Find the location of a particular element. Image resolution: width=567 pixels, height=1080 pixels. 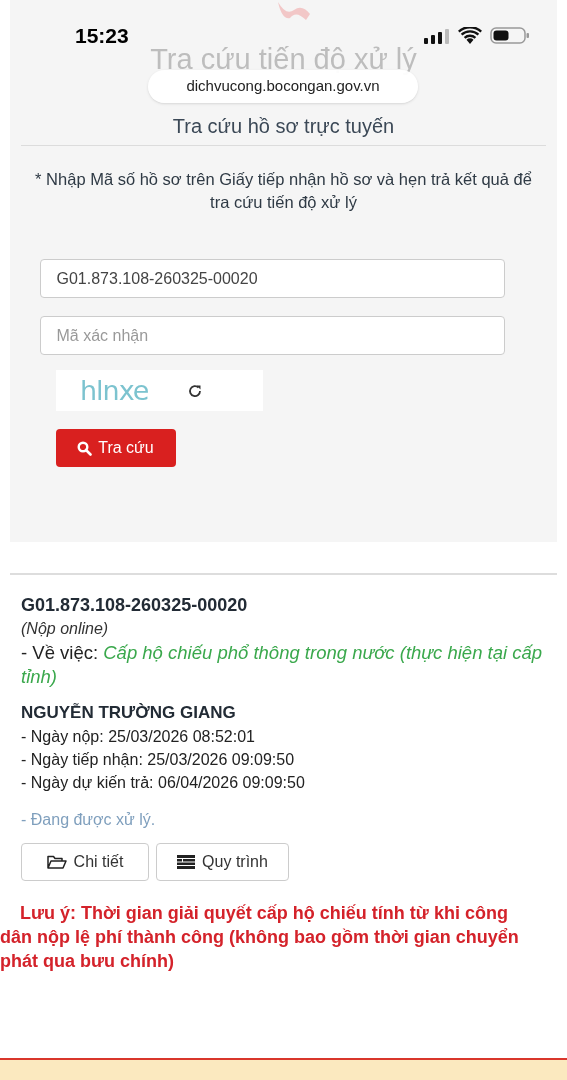

action-button: Quy trình is located at coordinates (222, 862).